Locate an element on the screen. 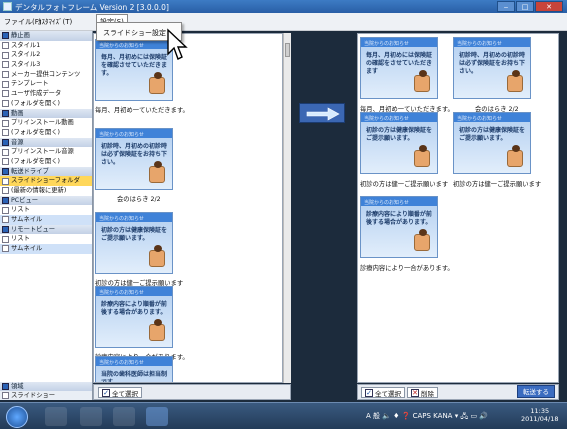  maximize-button: □ is located at coordinates (525, 6).